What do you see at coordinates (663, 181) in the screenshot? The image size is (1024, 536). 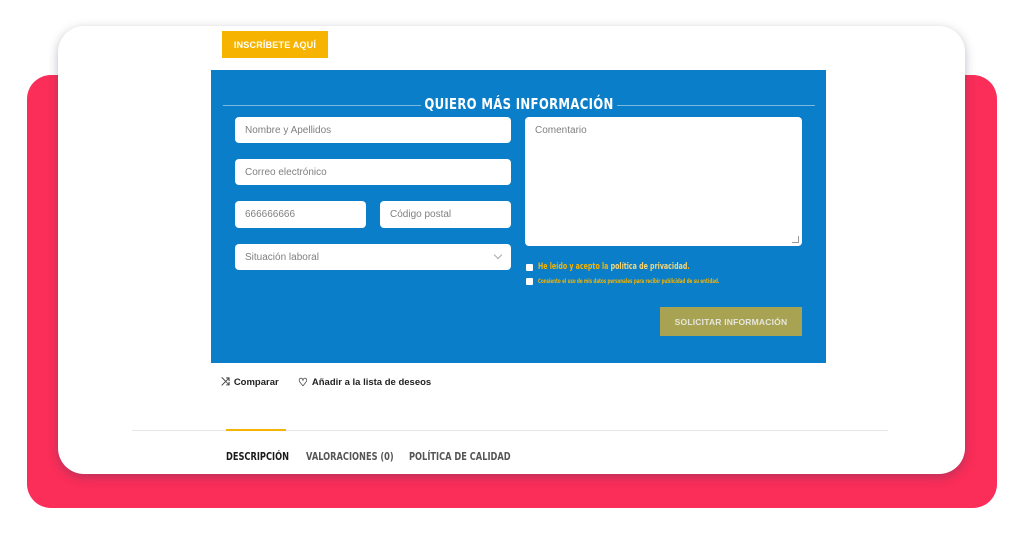 I see `comment-textarea: Comentario` at bounding box center [663, 181].